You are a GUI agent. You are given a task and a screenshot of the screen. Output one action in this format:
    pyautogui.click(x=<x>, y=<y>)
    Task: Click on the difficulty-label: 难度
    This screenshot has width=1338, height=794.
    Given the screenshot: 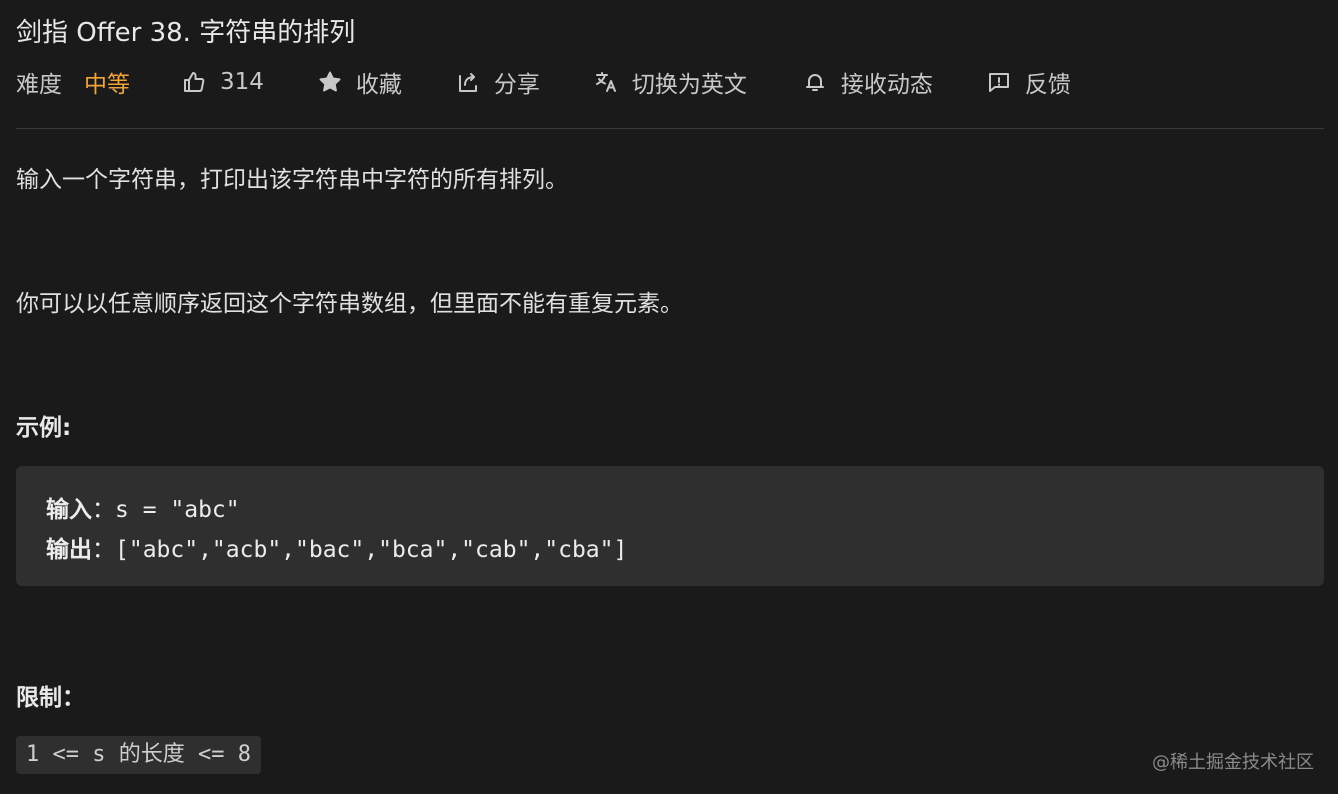 What is the action you would take?
    pyautogui.click(x=39, y=85)
    